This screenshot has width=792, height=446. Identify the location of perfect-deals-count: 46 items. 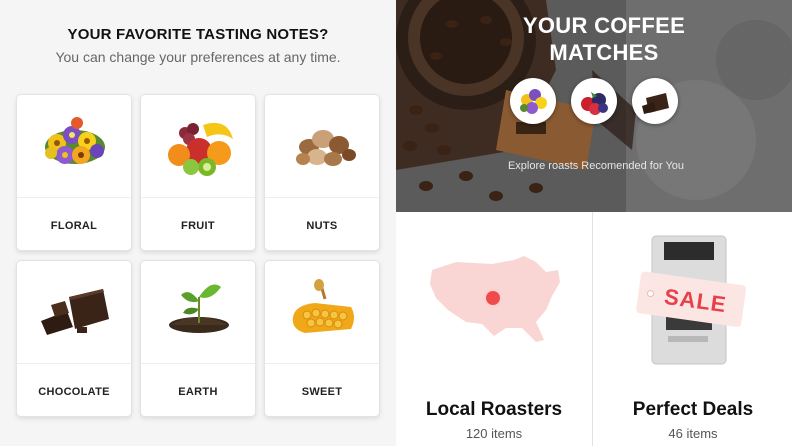
(693, 433).